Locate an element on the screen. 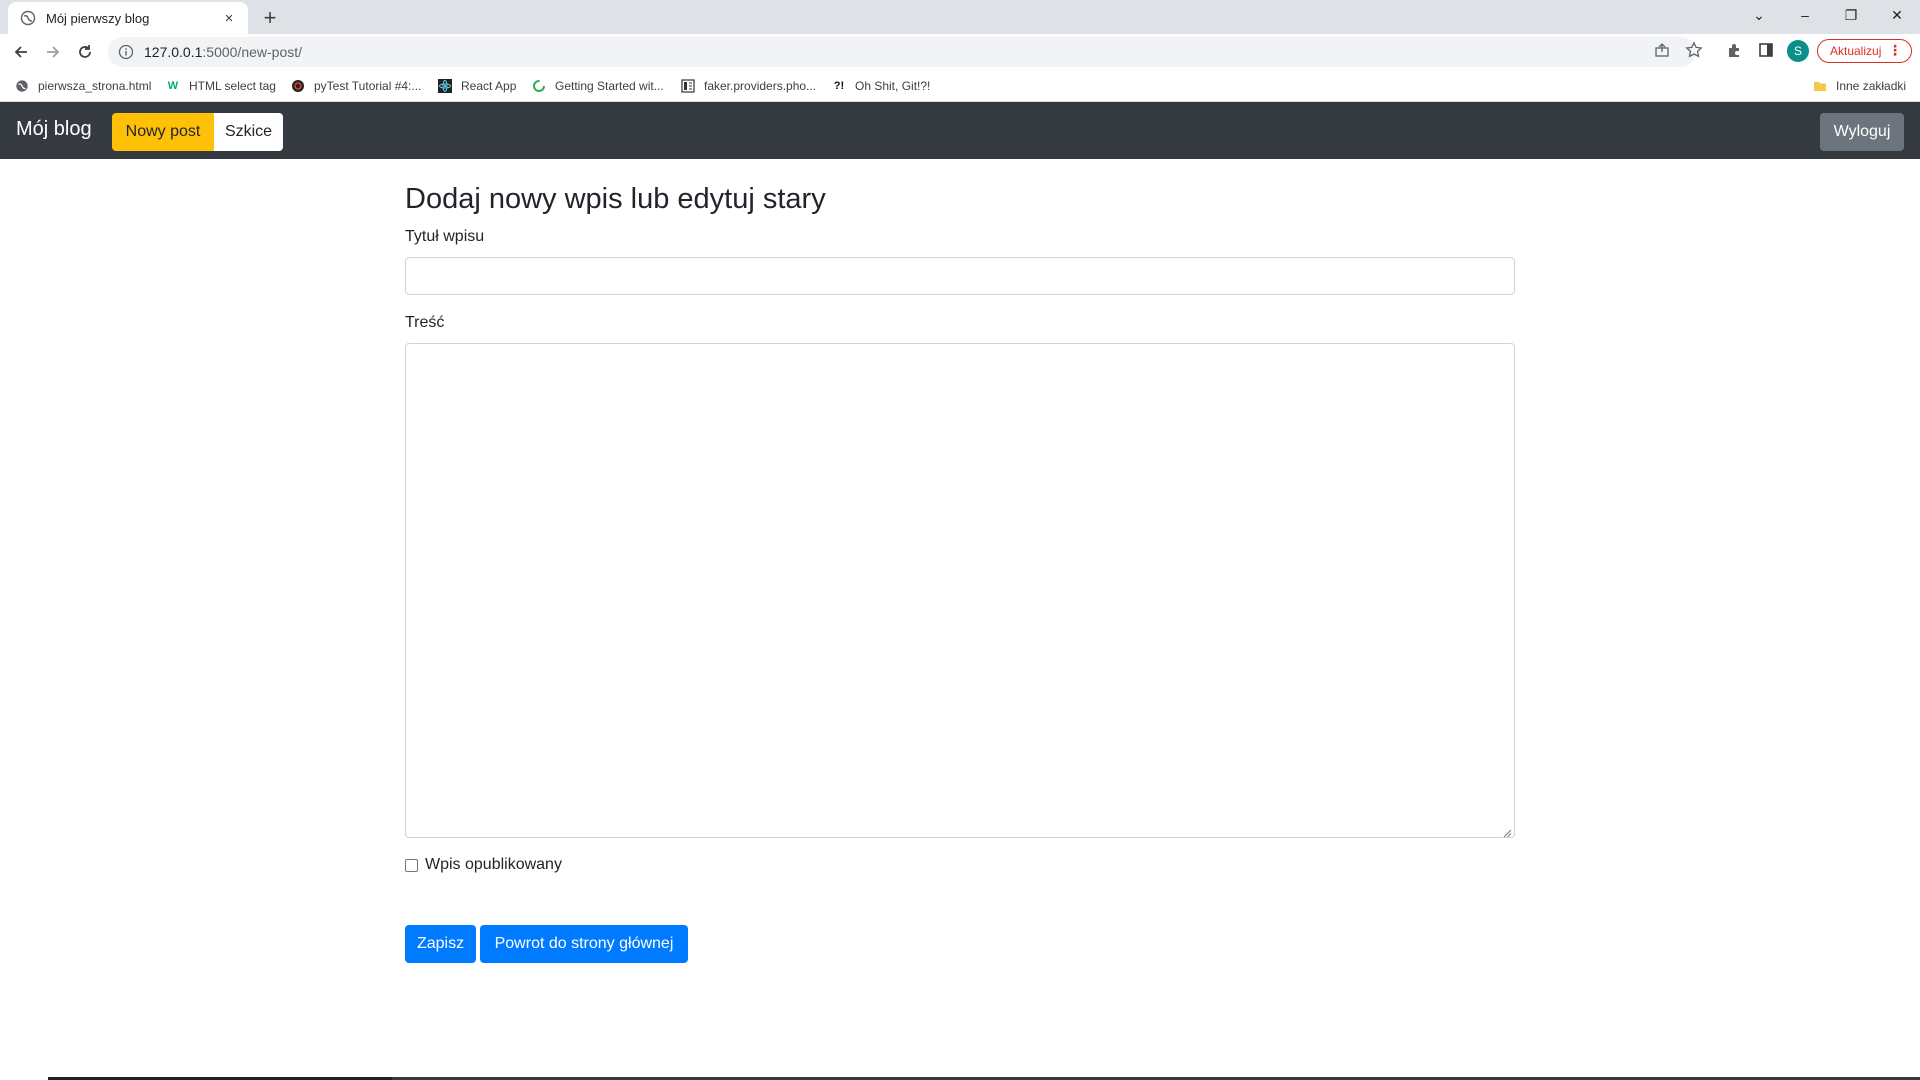 The width and height of the screenshot is (1920, 1080). resize-handle-icon is located at coordinates (1507, 831).